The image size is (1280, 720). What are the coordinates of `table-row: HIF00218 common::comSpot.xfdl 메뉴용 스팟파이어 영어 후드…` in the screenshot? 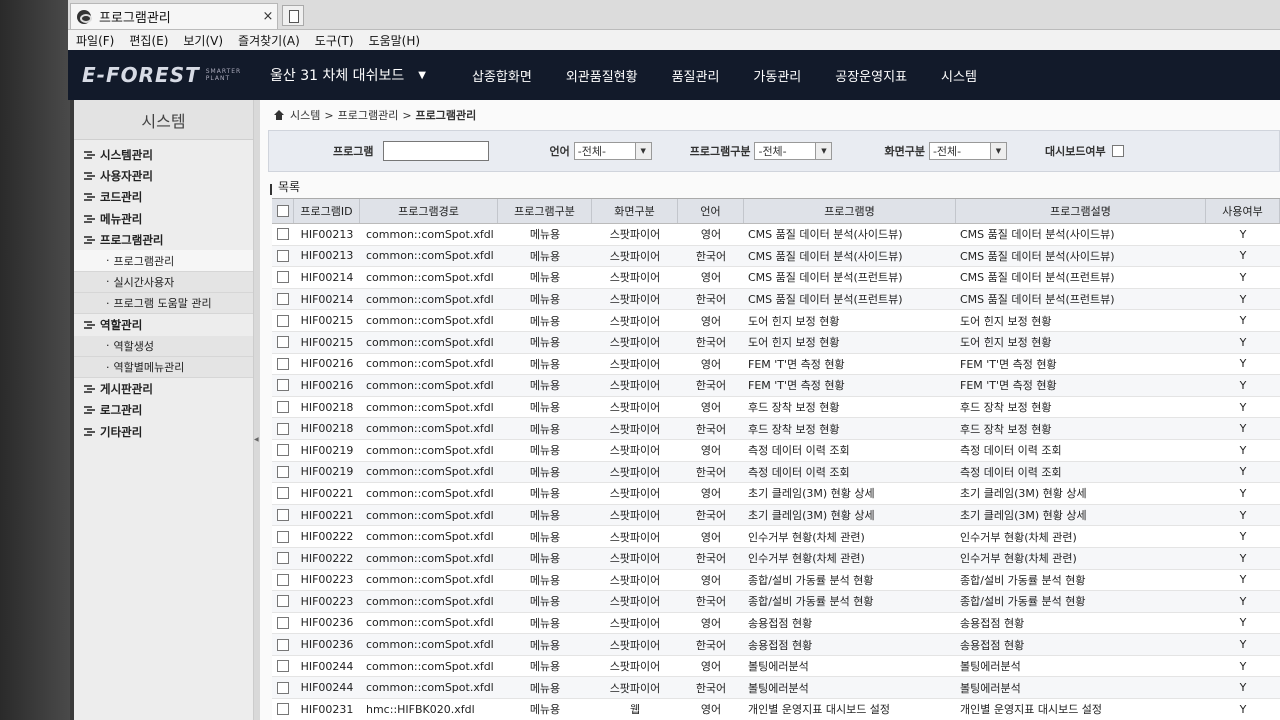 It's located at (776, 407).